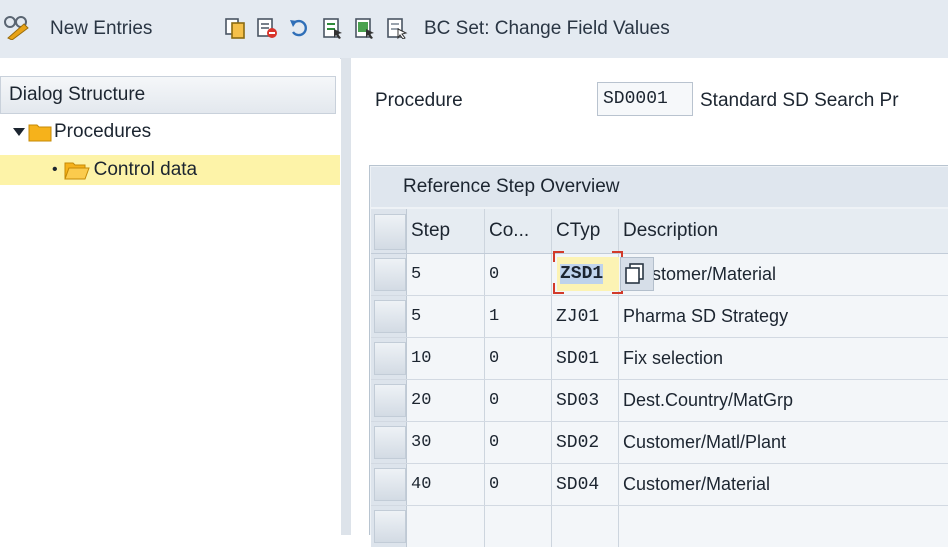 The image size is (948, 547). Describe the element at coordinates (235, 28) in the screenshot. I see `copy-as-icon` at that location.